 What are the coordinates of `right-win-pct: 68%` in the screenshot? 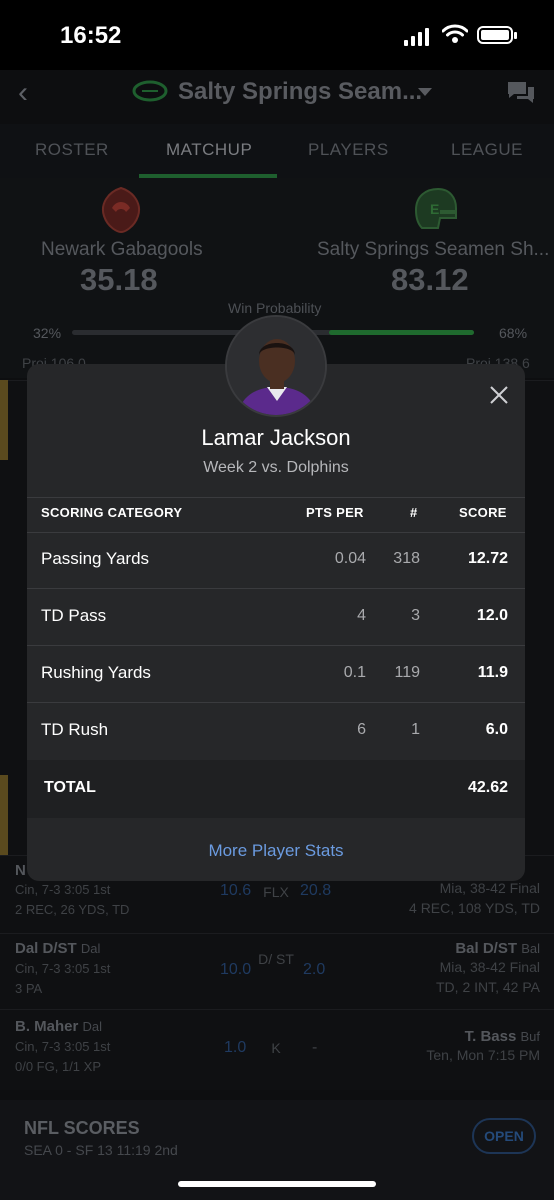 It's located at (513, 333).